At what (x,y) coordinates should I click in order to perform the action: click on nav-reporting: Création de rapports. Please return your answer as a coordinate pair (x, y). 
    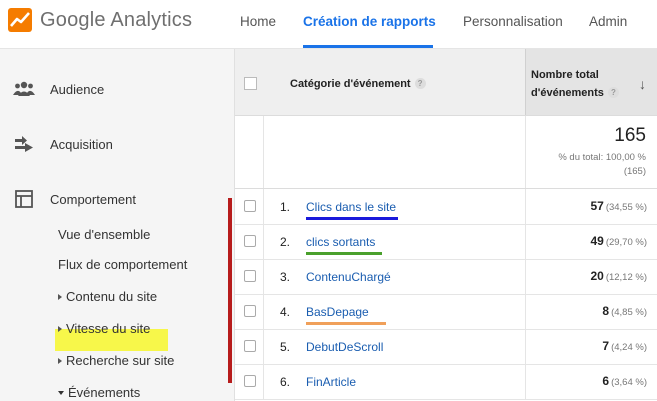
    Looking at the image, I should click on (369, 21).